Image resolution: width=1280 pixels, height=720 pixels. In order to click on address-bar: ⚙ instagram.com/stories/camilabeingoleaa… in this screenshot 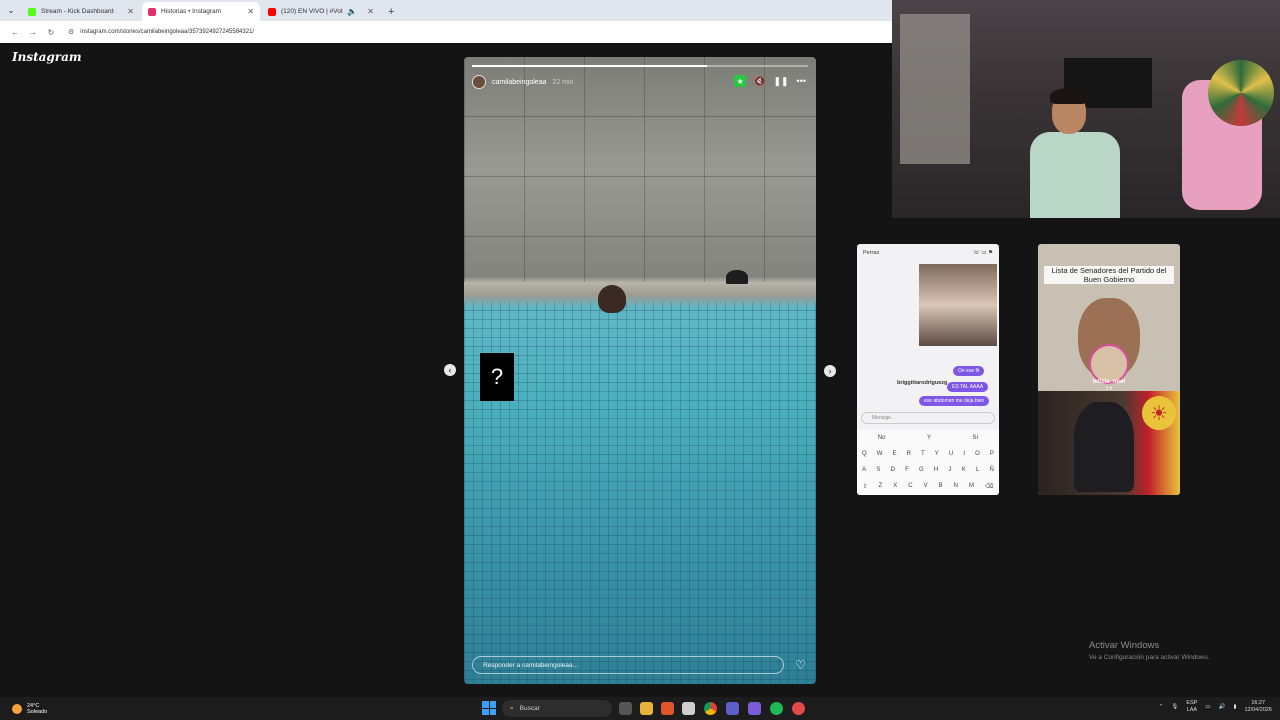, I will do `click(476, 32)`.